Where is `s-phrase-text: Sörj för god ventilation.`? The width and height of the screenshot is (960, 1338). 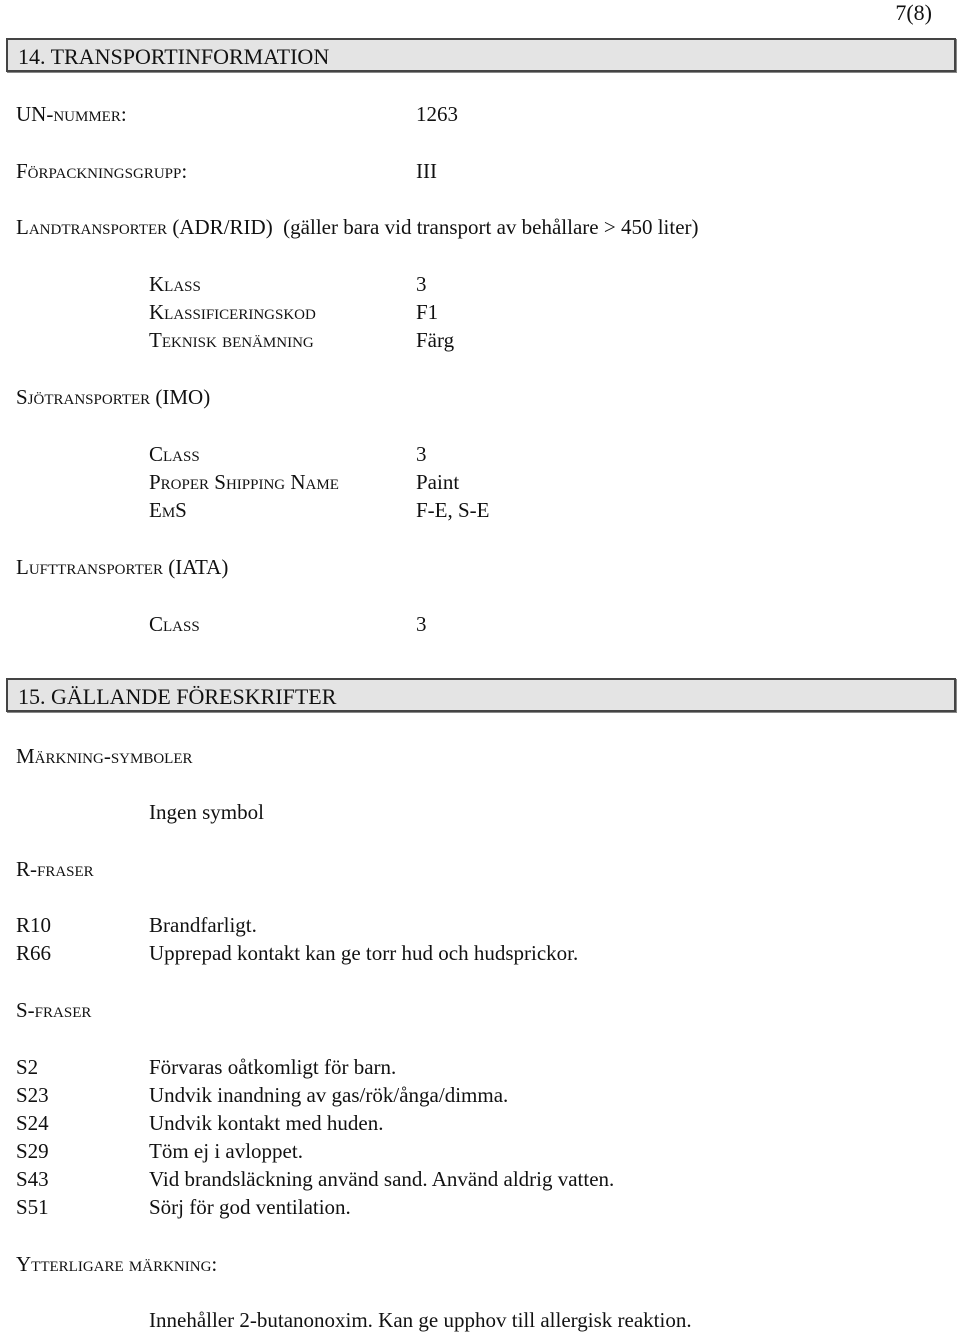
s-phrase-text: Sörj för god ventilation. is located at coordinates (250, 1207).